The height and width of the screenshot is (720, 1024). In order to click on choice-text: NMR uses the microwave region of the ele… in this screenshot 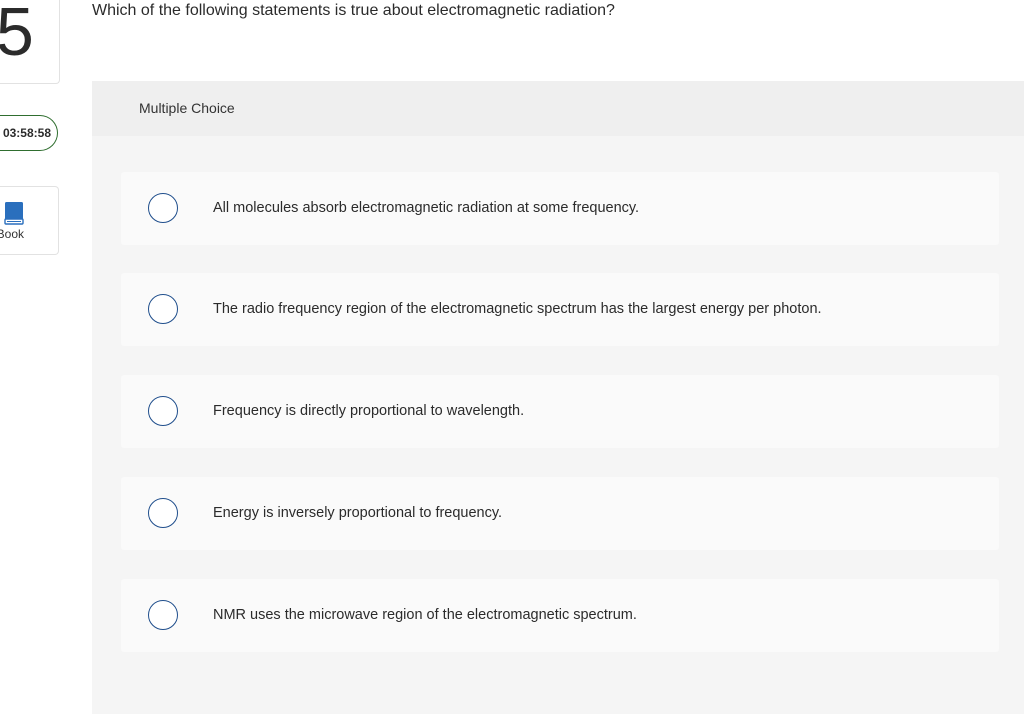, I will do `click(425, 615)`.